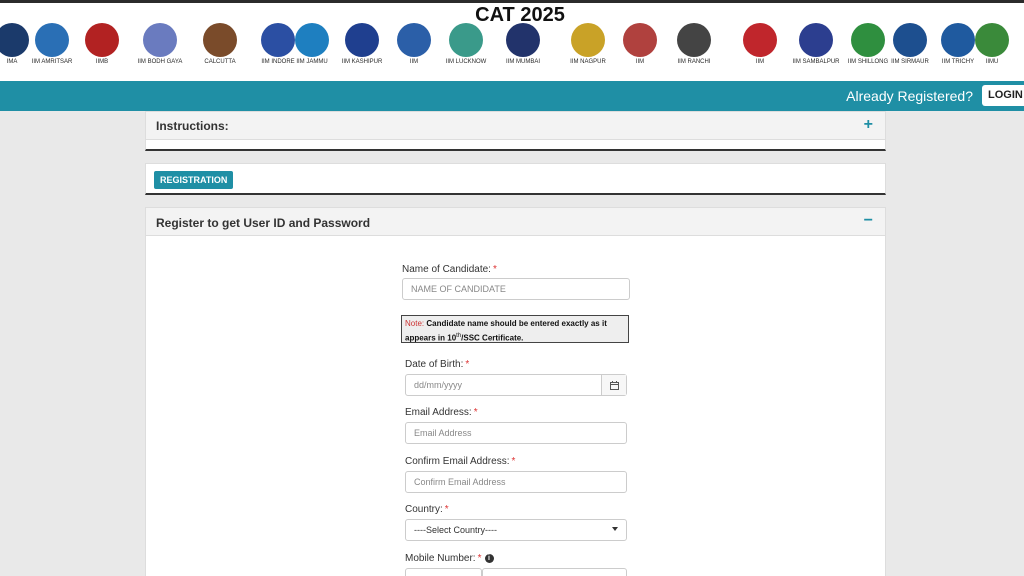 The height and width of the screenshot is (576, 1024). What do you see at coordinates (523, 62) in the screenshot?
I see `logo-caption: IIM MUMBAI` at bounding box center [523, 62].